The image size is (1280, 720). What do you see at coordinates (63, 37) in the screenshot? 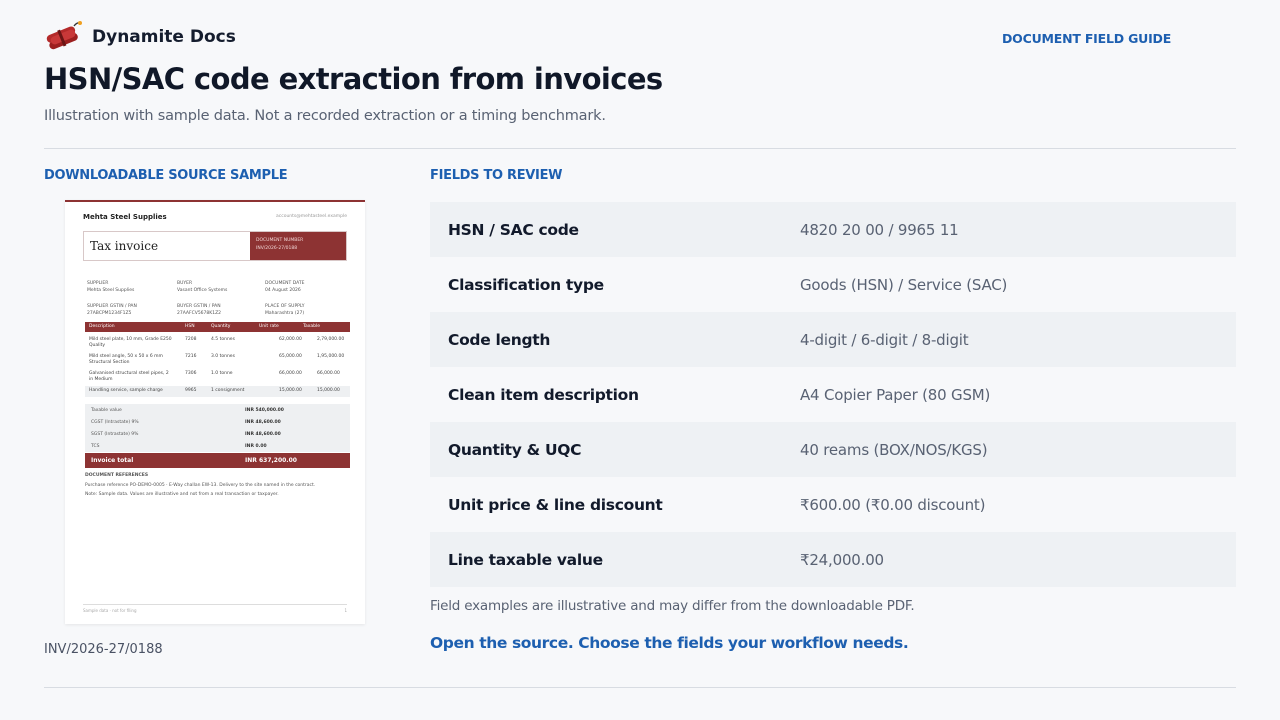
I see `dynamite-icon` at bounding box center [63, 37].